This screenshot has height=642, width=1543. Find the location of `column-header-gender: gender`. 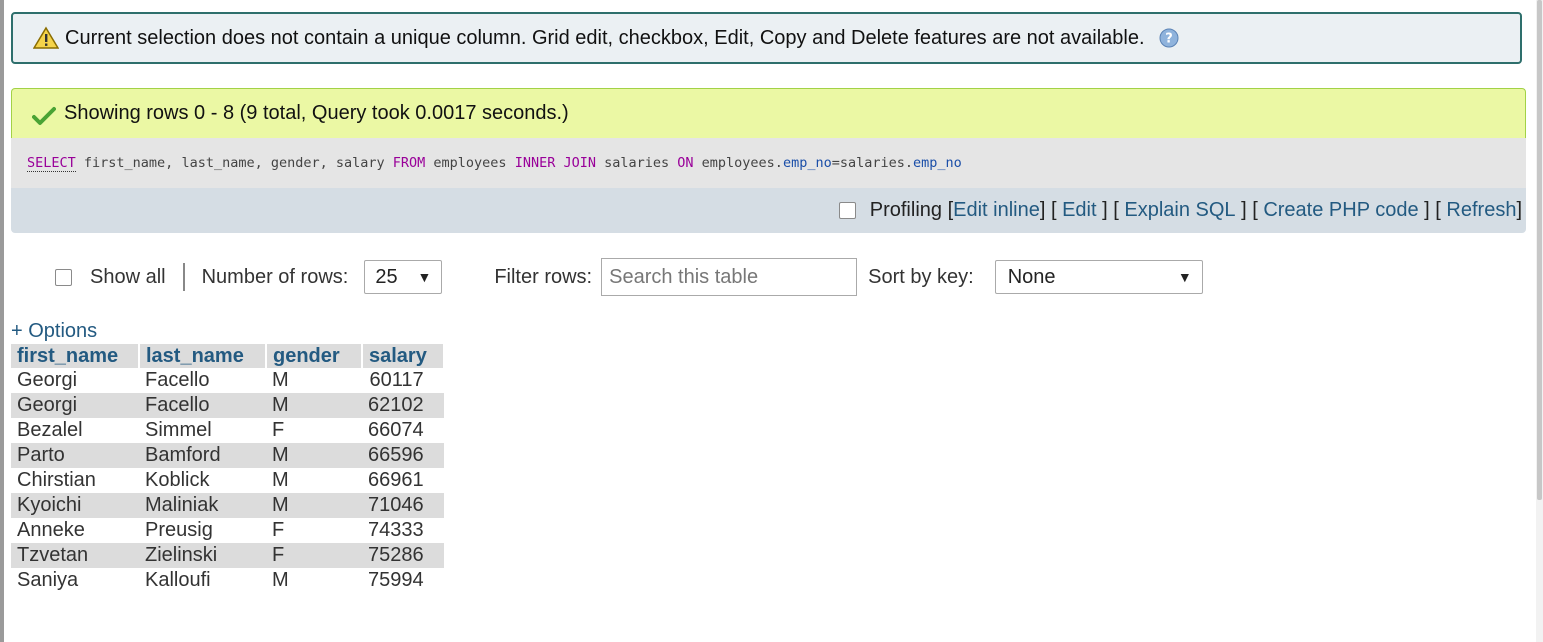

column-header-gender: gender is located at coordinates (314, 356).